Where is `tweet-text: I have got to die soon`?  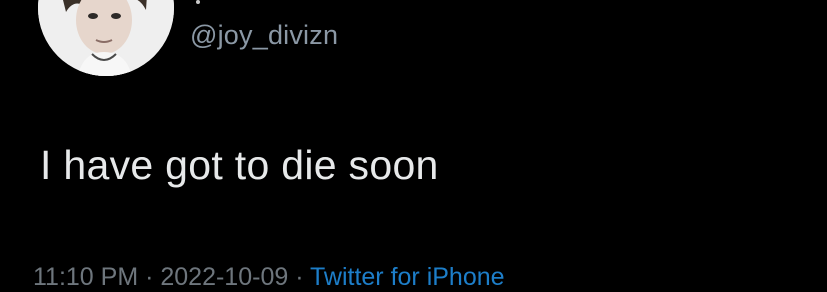 tweet-text: I have got to die soon is located at coordinates (239, 165).